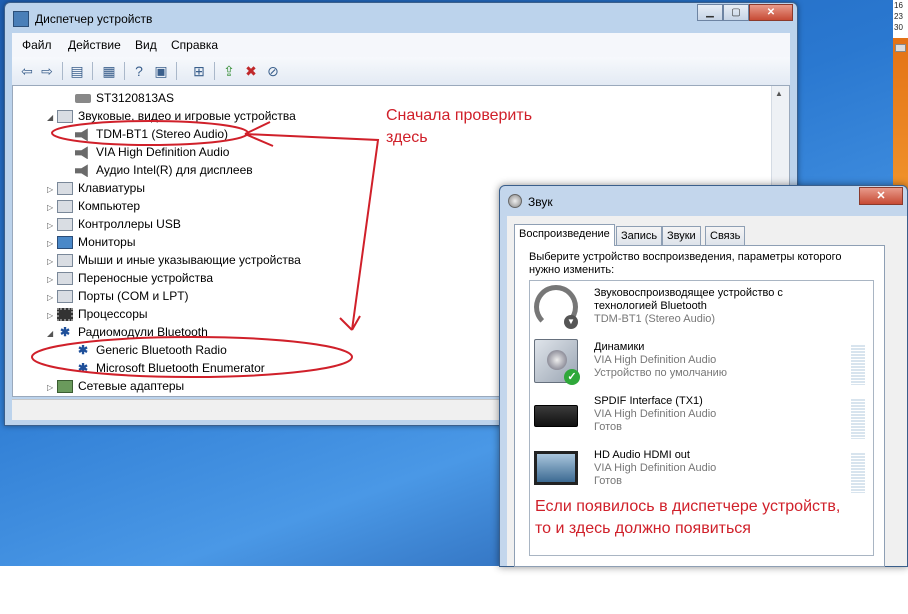 The image size is (908, 614). I want to click on cpu-icon, so click(65, 315).